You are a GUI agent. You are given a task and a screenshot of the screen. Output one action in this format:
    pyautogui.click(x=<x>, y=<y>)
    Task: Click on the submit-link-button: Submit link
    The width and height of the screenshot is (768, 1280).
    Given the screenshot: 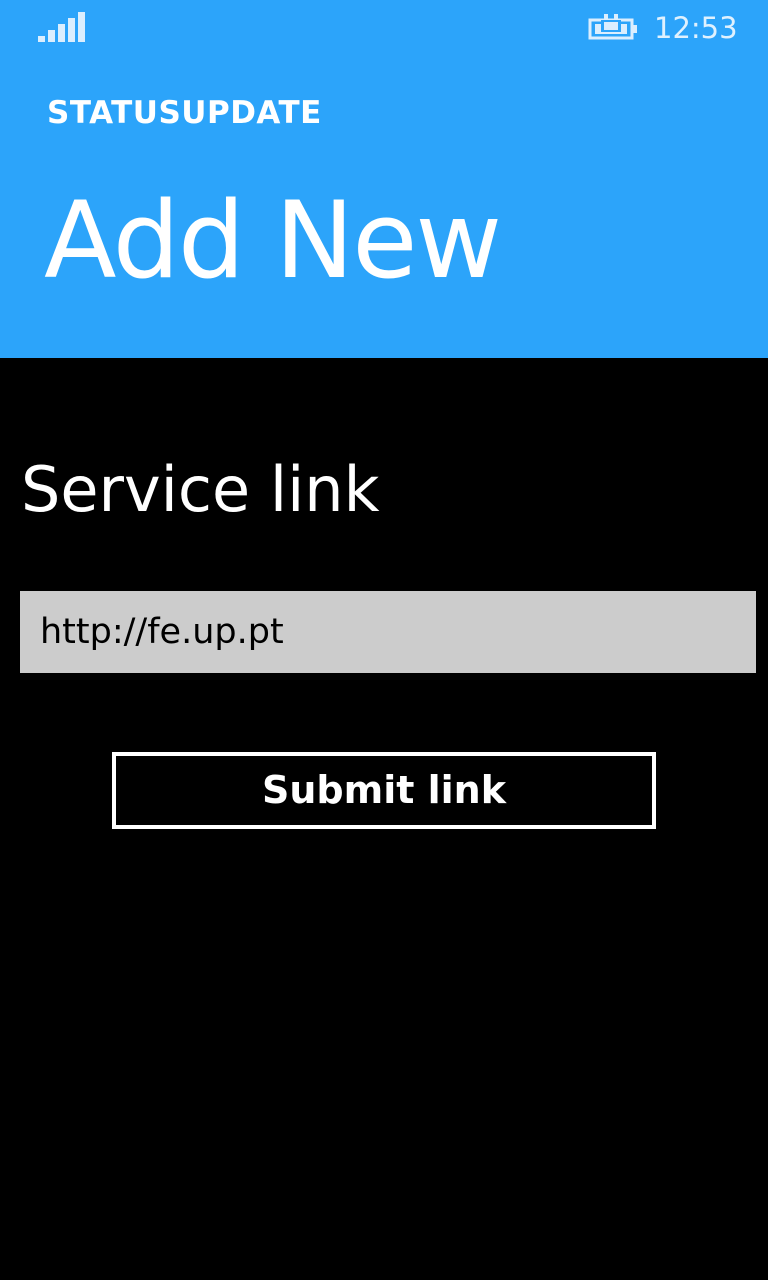 What is the action you would take?
    pyautogui.click(x=384, y=790)
    